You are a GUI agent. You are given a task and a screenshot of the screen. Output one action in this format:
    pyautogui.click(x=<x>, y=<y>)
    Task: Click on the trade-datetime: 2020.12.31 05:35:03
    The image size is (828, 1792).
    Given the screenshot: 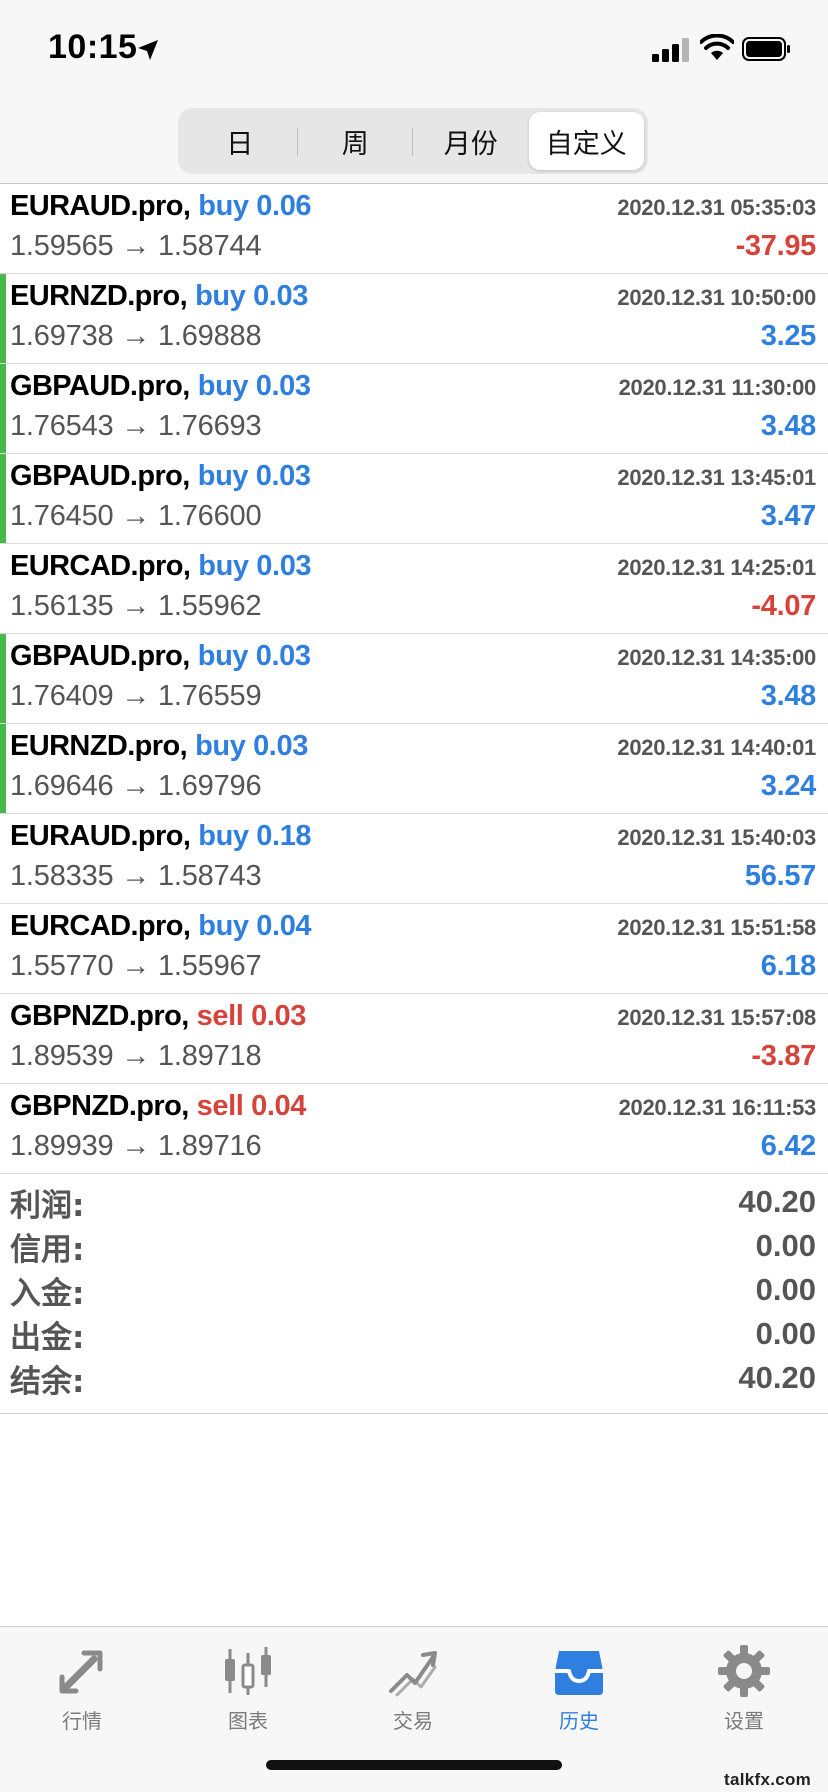 What is the action you would take?
    pyautogui.click(x=716, y=207)
    